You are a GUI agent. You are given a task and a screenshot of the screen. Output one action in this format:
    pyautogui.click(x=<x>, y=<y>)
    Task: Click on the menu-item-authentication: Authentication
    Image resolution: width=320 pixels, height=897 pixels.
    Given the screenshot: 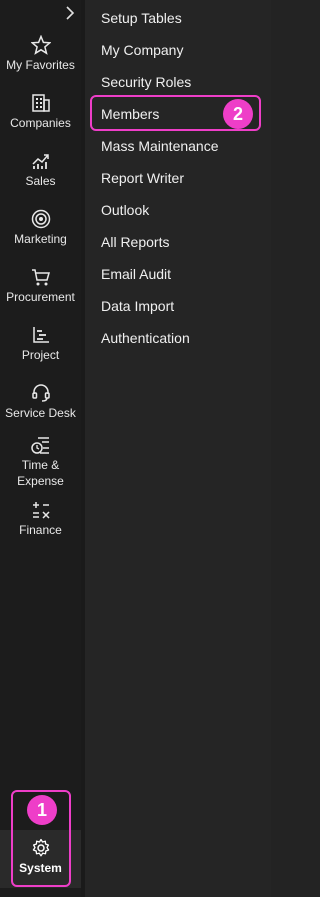 What is the action you would take?
    pyautogui.click(x=145, y=338)
    